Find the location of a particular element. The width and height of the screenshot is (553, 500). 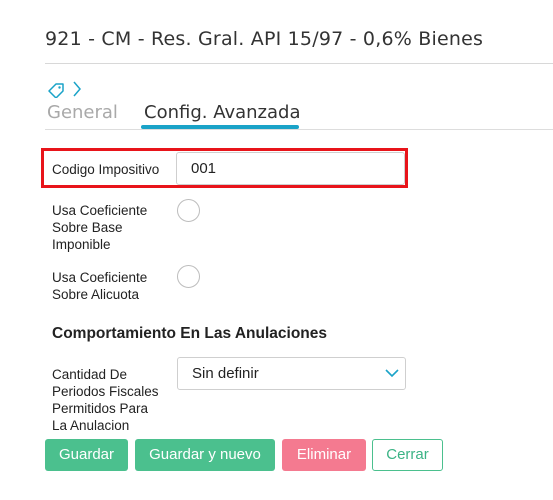

eliminar-button: Eliminar is located at coordinates (324, 455).